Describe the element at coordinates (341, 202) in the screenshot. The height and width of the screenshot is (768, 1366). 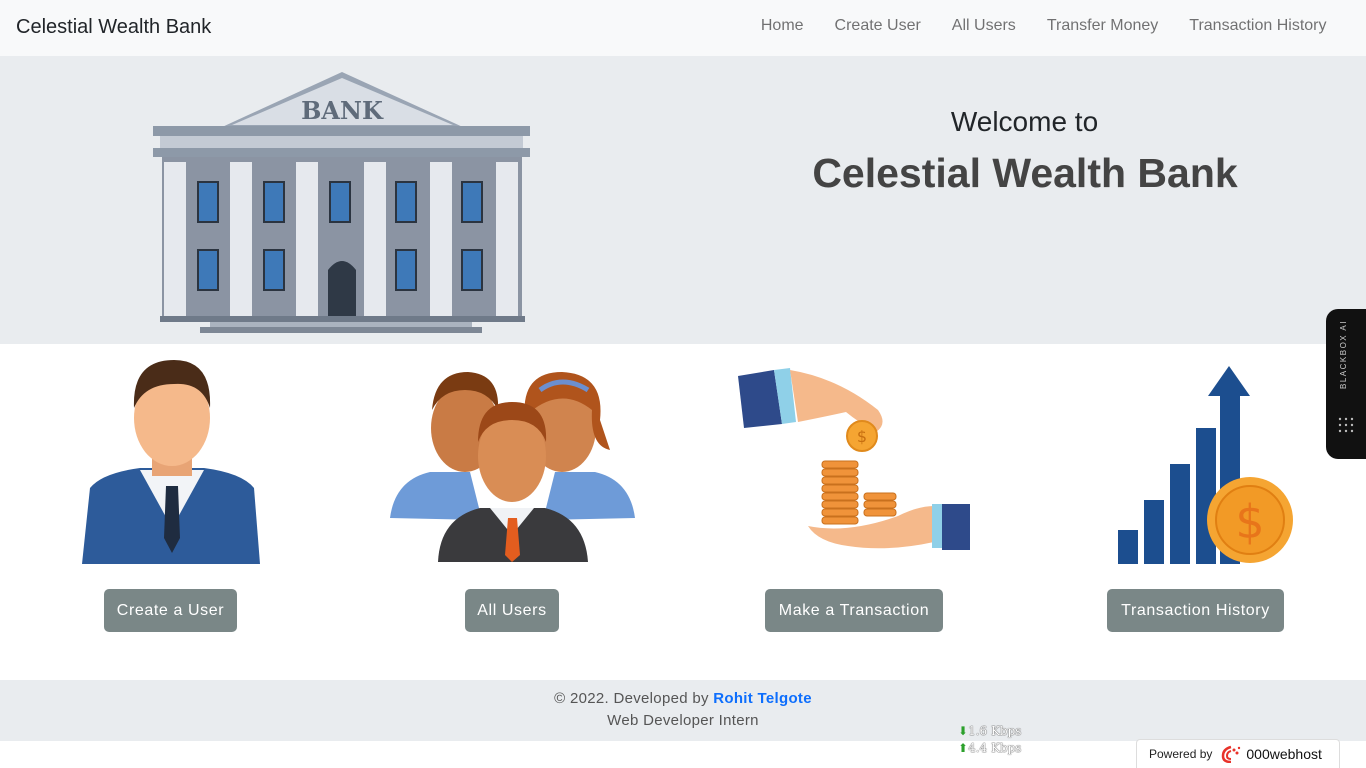
I see `bank-building-icon: BANK` at that location.